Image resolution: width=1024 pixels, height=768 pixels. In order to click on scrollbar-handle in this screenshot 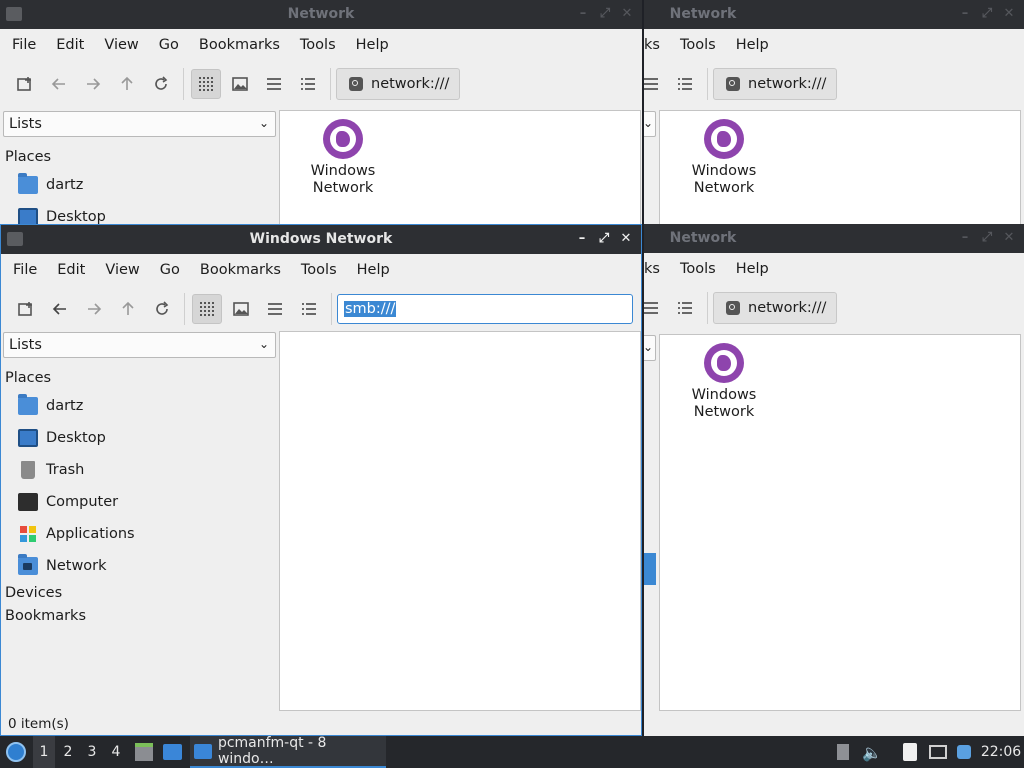, I will do `click(650, 569)`.